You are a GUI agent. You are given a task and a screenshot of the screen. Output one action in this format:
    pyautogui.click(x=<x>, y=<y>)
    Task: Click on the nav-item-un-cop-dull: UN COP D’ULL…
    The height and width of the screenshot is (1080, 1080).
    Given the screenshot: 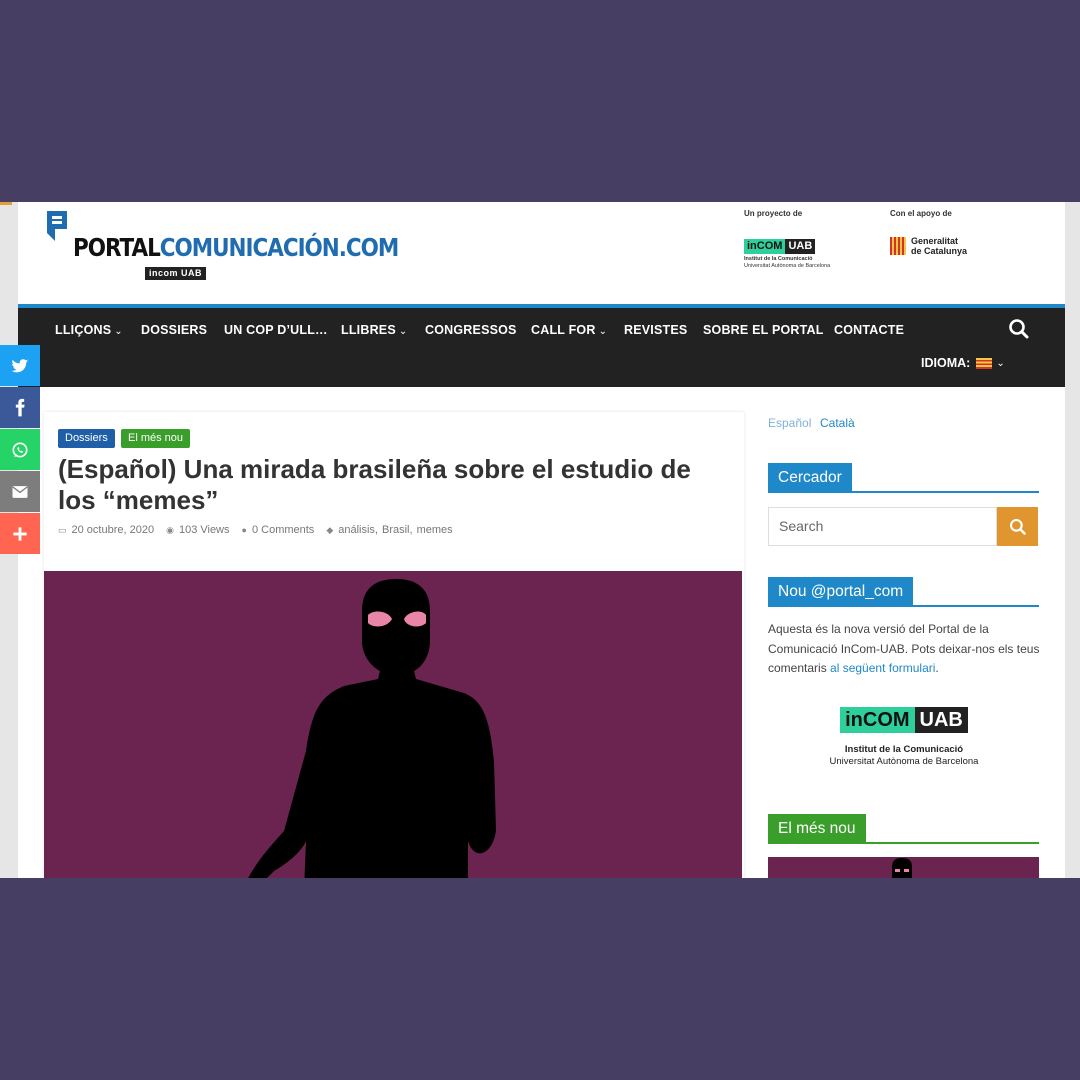 What is the action you would take?
    pyautogui.click(x=276, y=330)
    